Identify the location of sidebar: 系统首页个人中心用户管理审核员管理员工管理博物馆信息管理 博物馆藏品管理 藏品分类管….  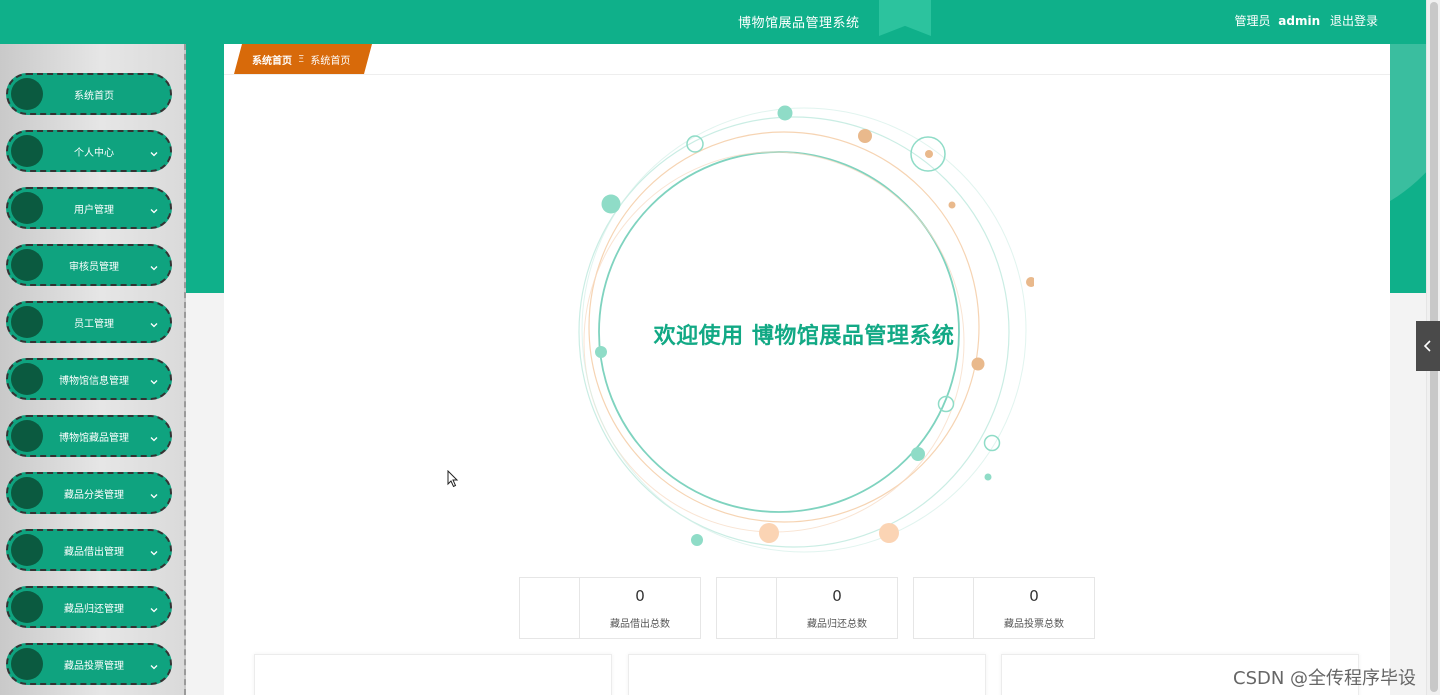
(93, 369).